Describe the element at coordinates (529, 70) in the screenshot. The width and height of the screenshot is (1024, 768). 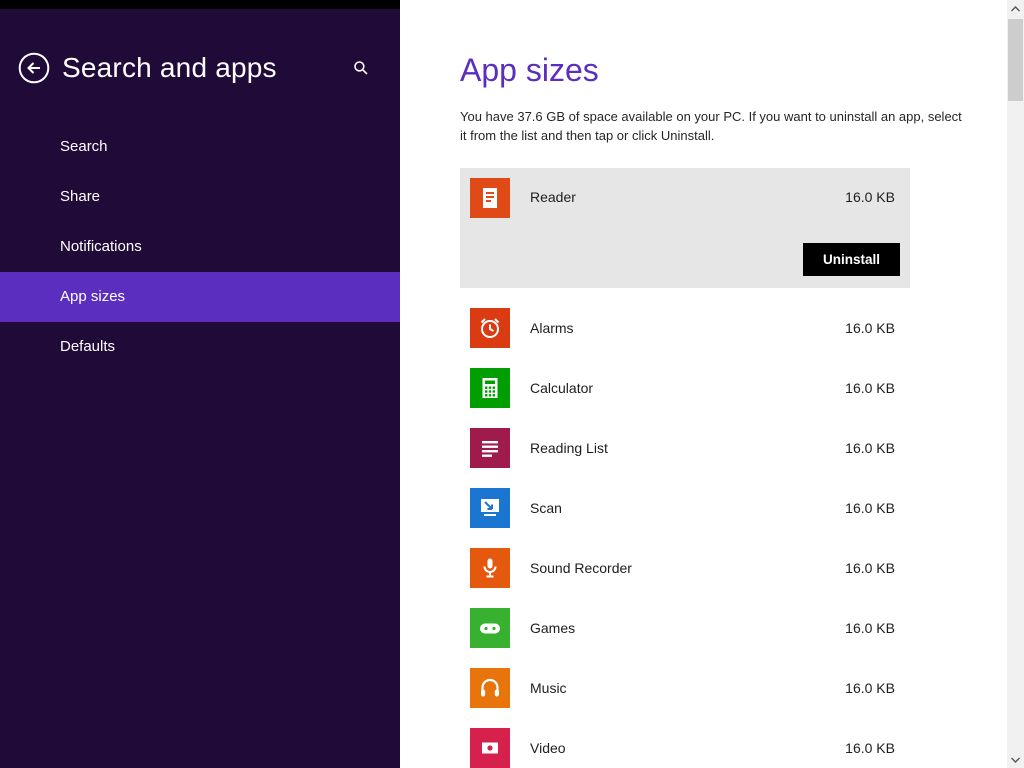
I see `section-title: App sizes` at that location.